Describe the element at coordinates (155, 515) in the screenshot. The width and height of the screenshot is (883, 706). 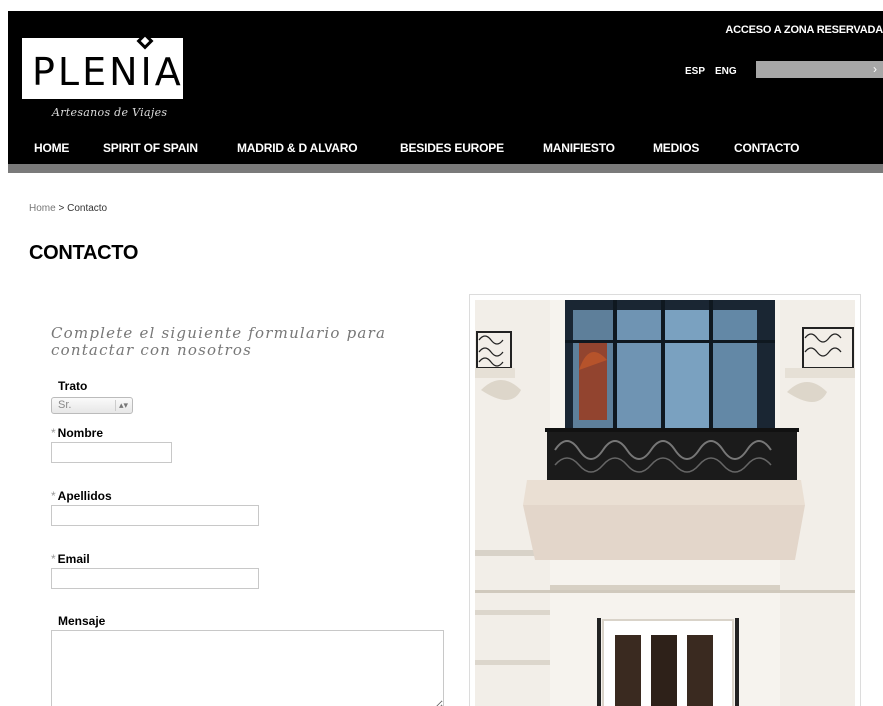
I see `apellidos-input` at that location.